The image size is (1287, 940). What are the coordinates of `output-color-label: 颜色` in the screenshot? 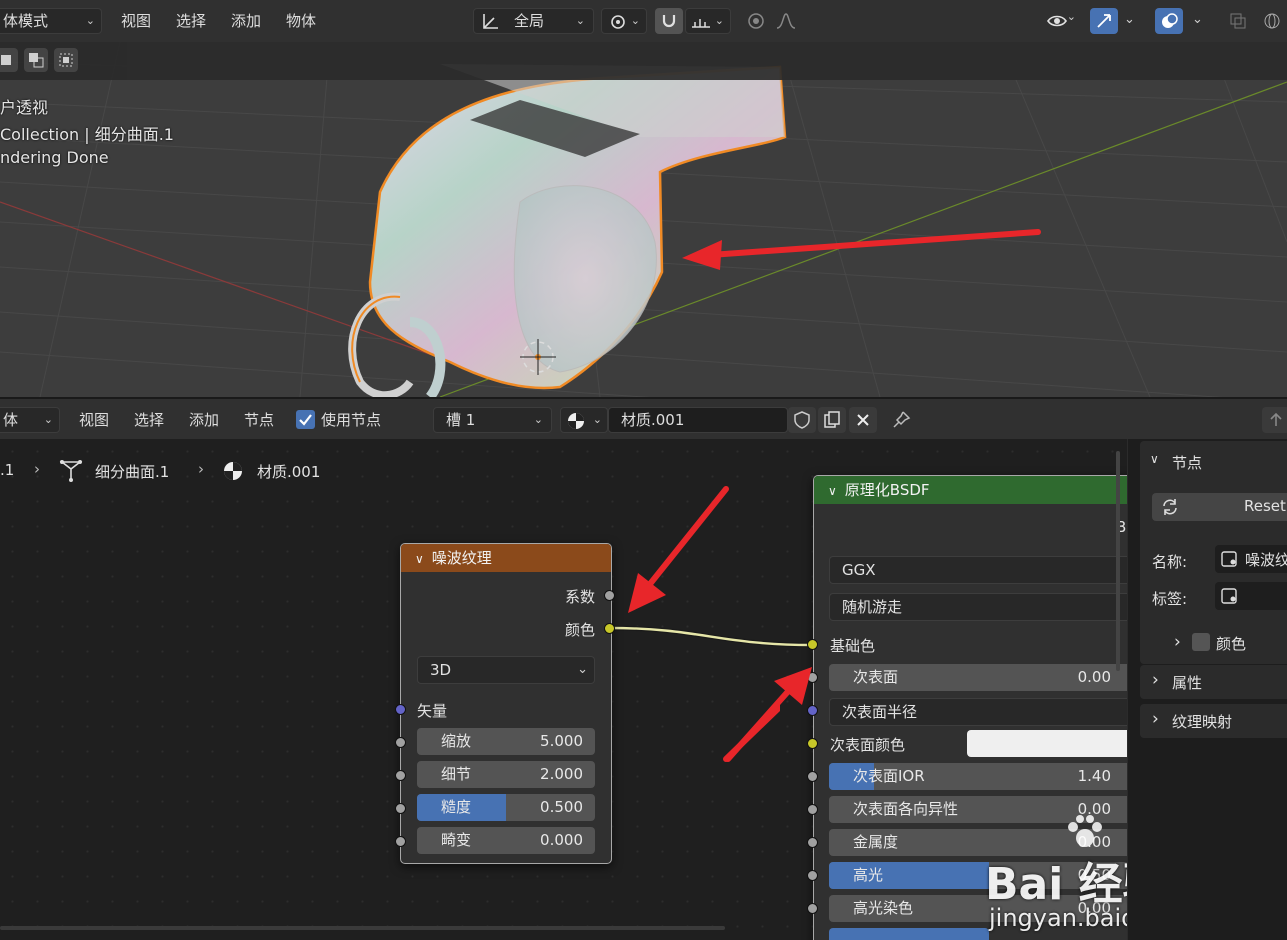 It's located at (579, 630).